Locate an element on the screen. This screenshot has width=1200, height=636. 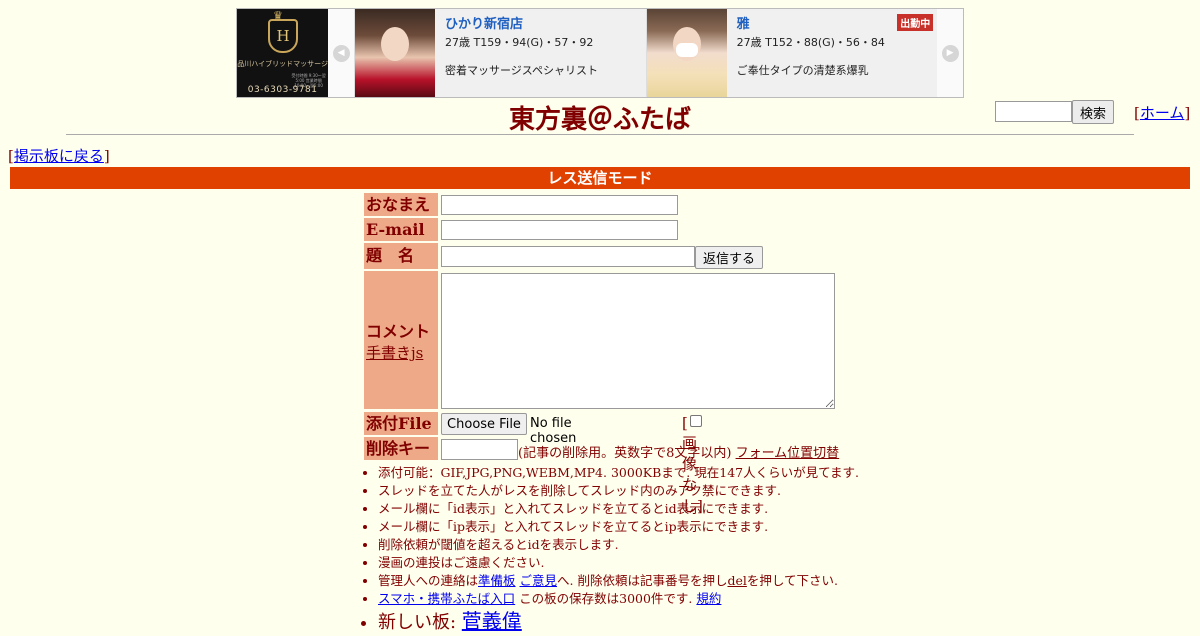
ad-card-stats: 27歳 T152・88(G)・56・84 is located at coordinates (810, 42).